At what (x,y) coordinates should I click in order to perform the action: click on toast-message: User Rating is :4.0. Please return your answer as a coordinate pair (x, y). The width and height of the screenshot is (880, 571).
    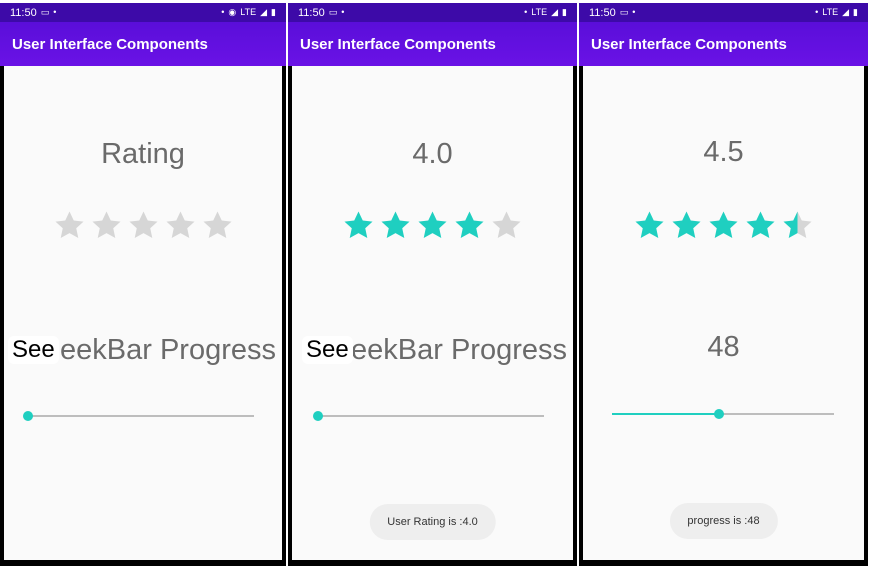
    Looking at the image, I should click on (432, 522).